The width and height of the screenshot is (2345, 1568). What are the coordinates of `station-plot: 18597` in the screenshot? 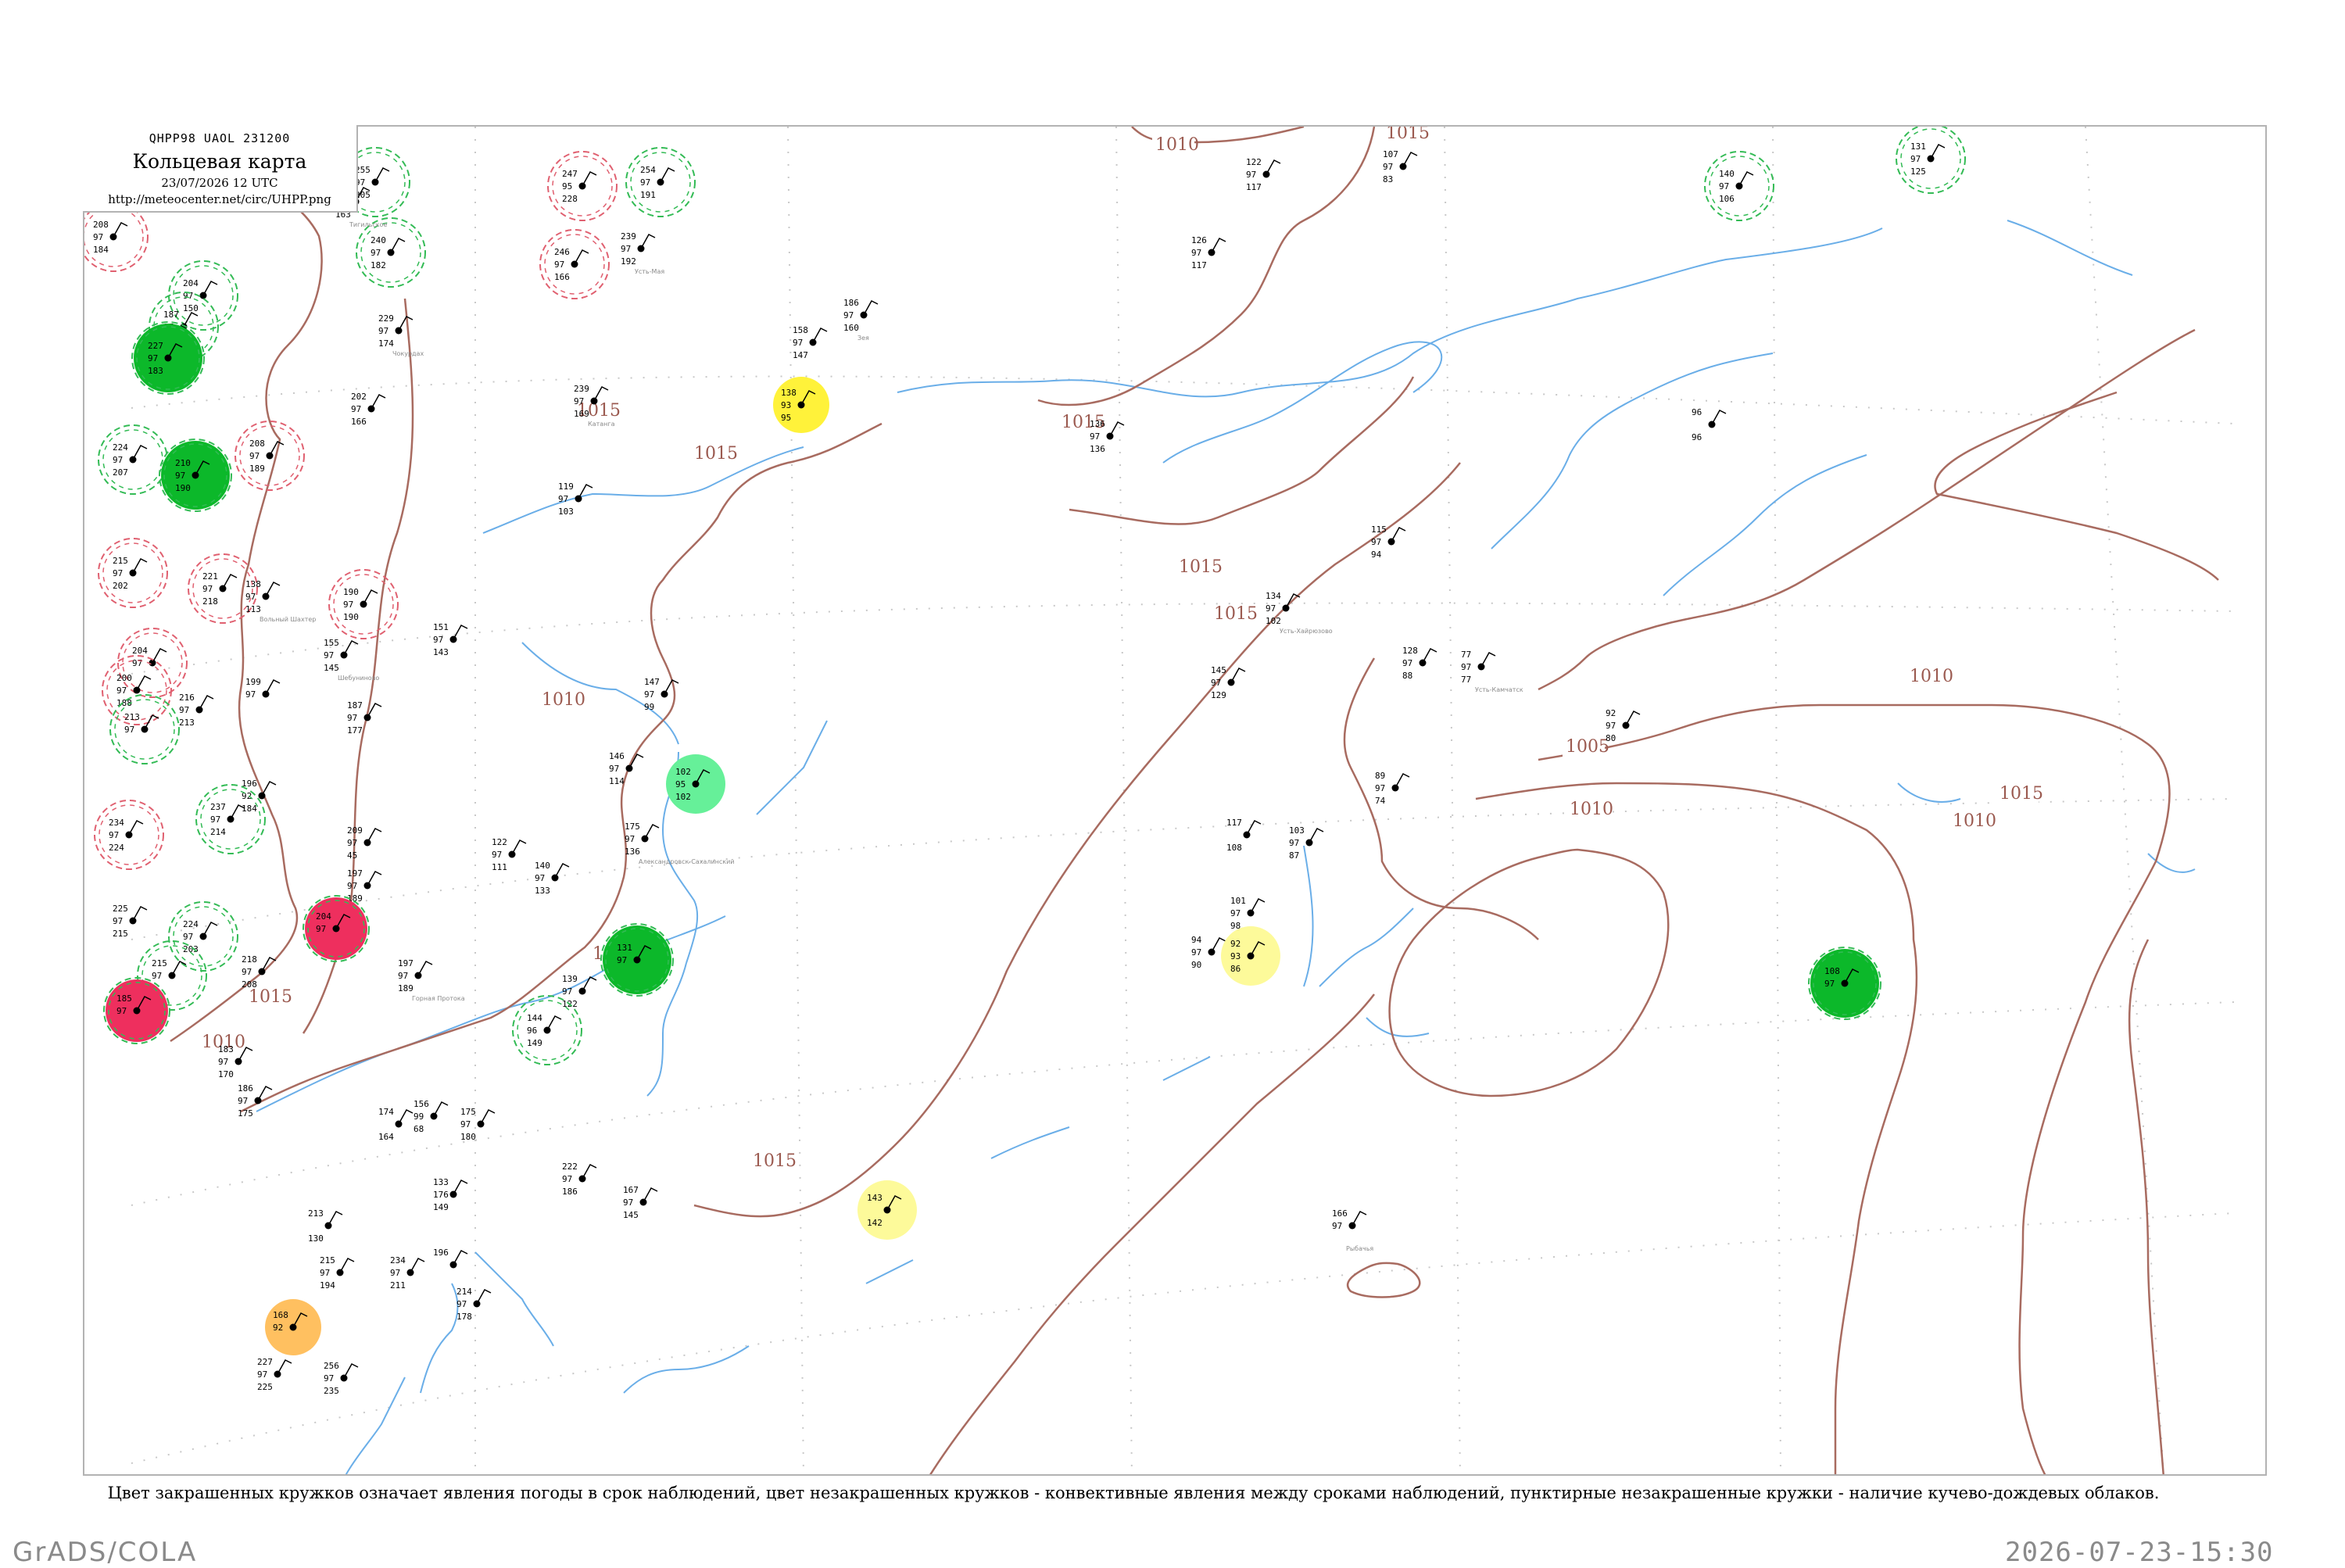 It's located at (136, 1011).